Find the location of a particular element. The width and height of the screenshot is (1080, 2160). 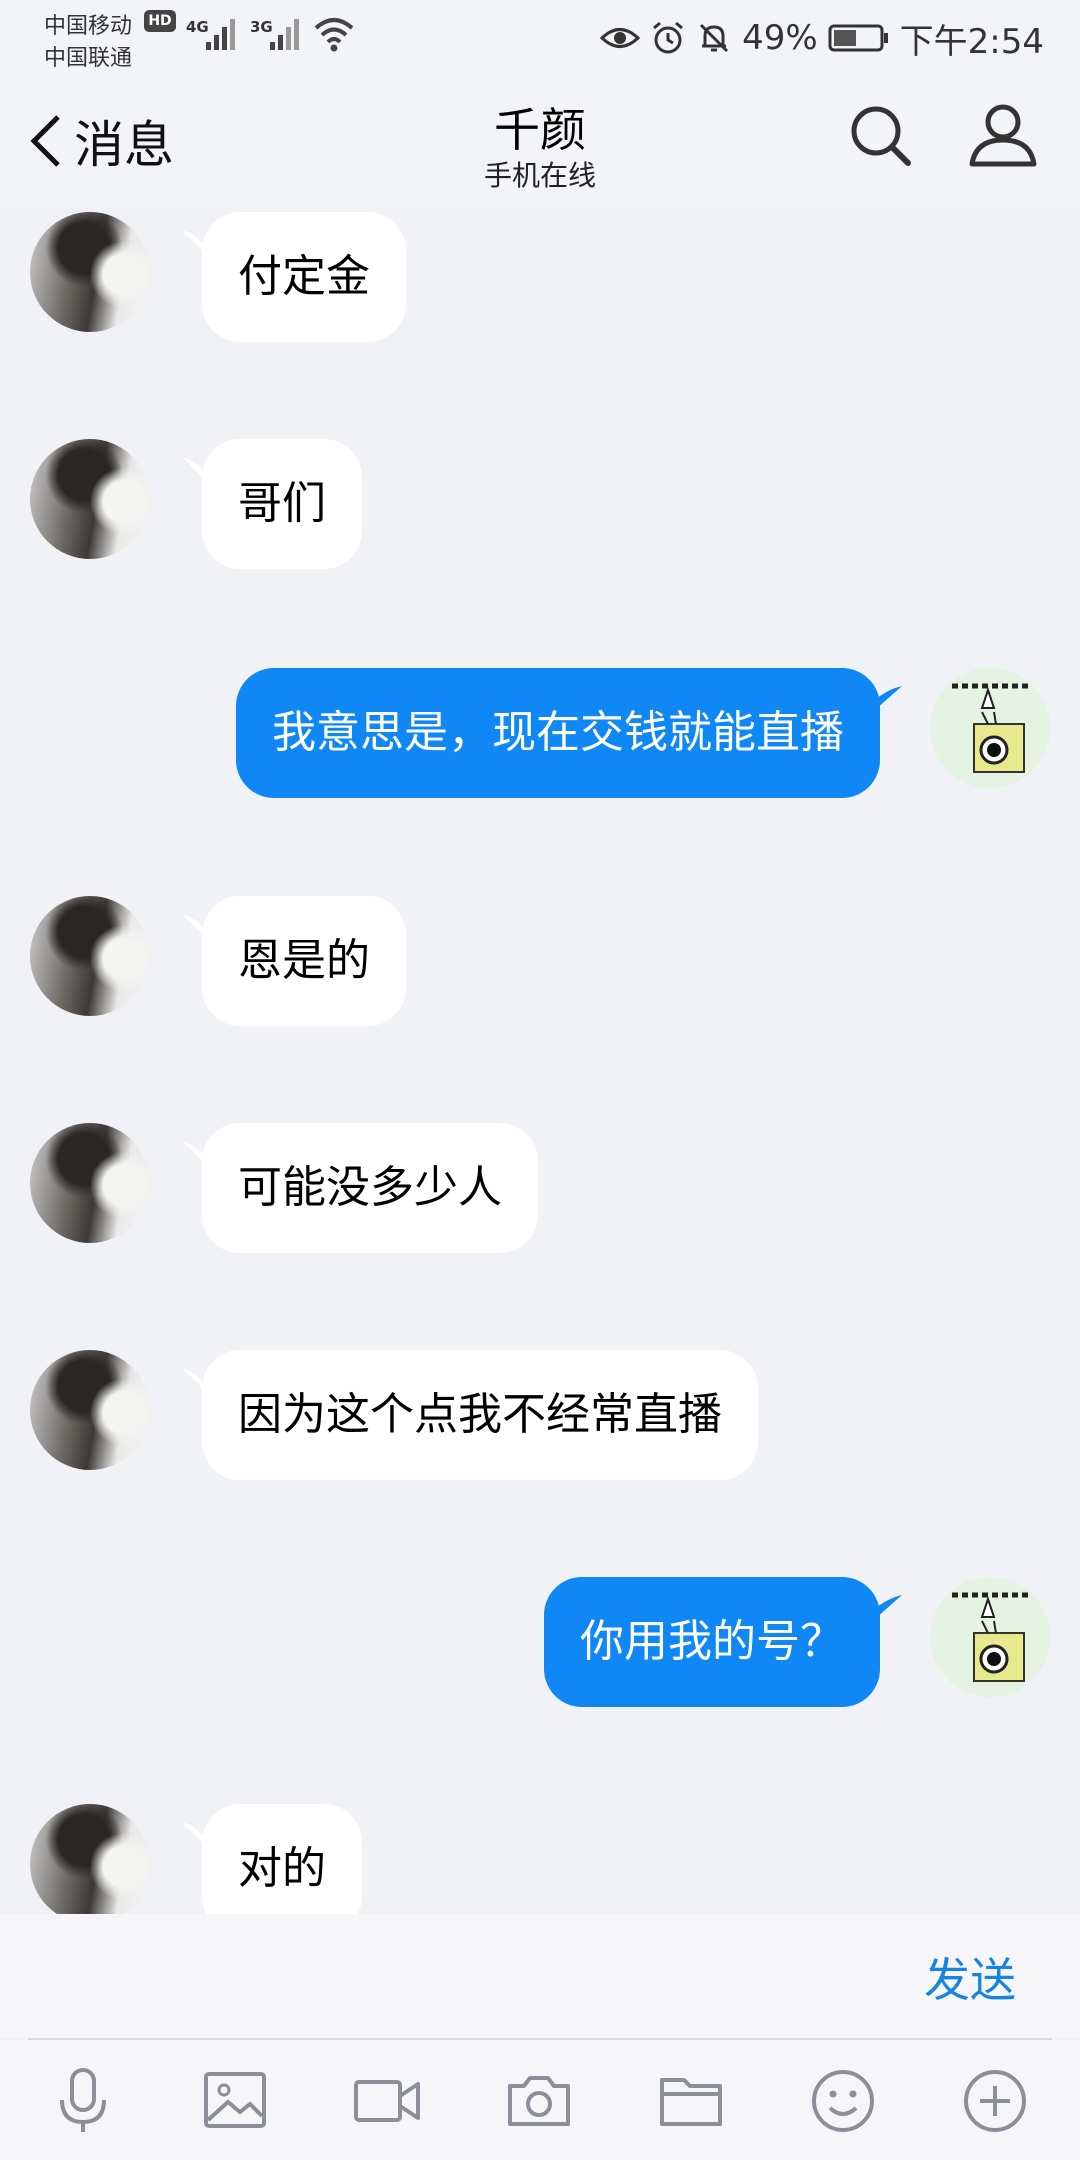

search-icon is located at coordinates (881, 136).